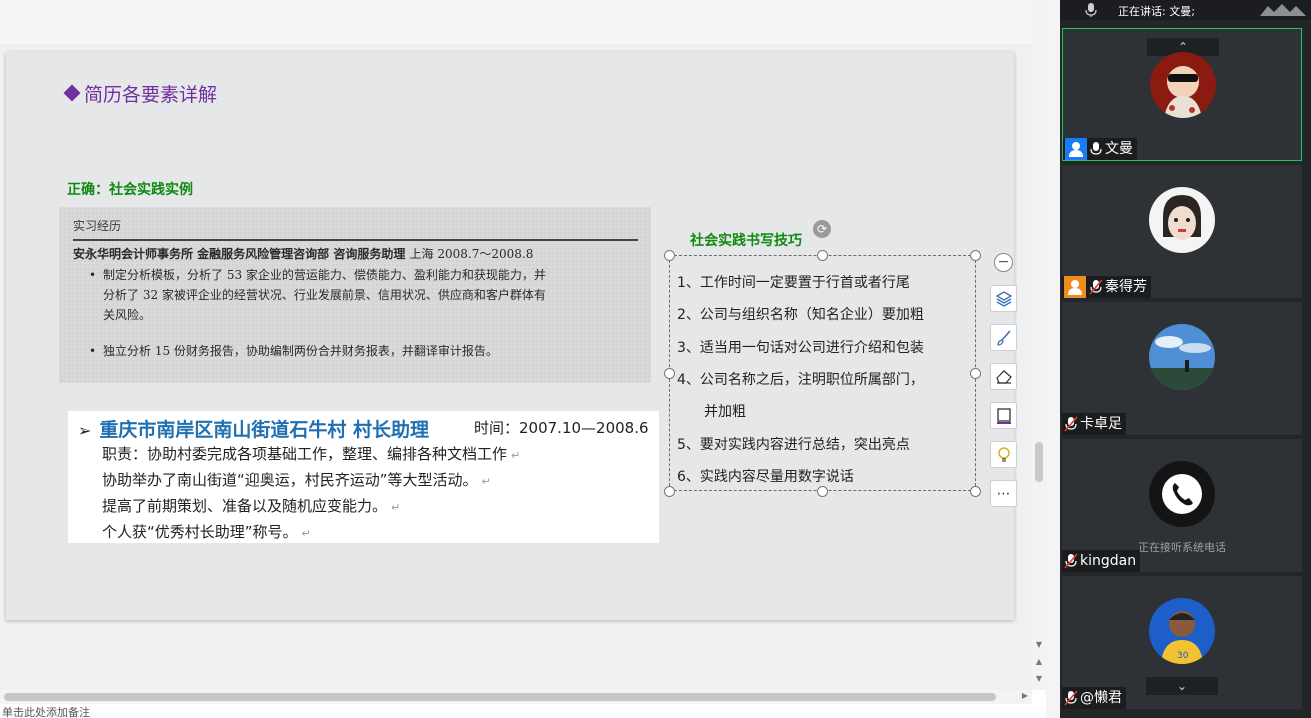 Image resolution: width=1311 pixels, height=718 pixels. I want to click on vertical-scrollbar: ▼ ▲ ▼, so click(1039, 345).